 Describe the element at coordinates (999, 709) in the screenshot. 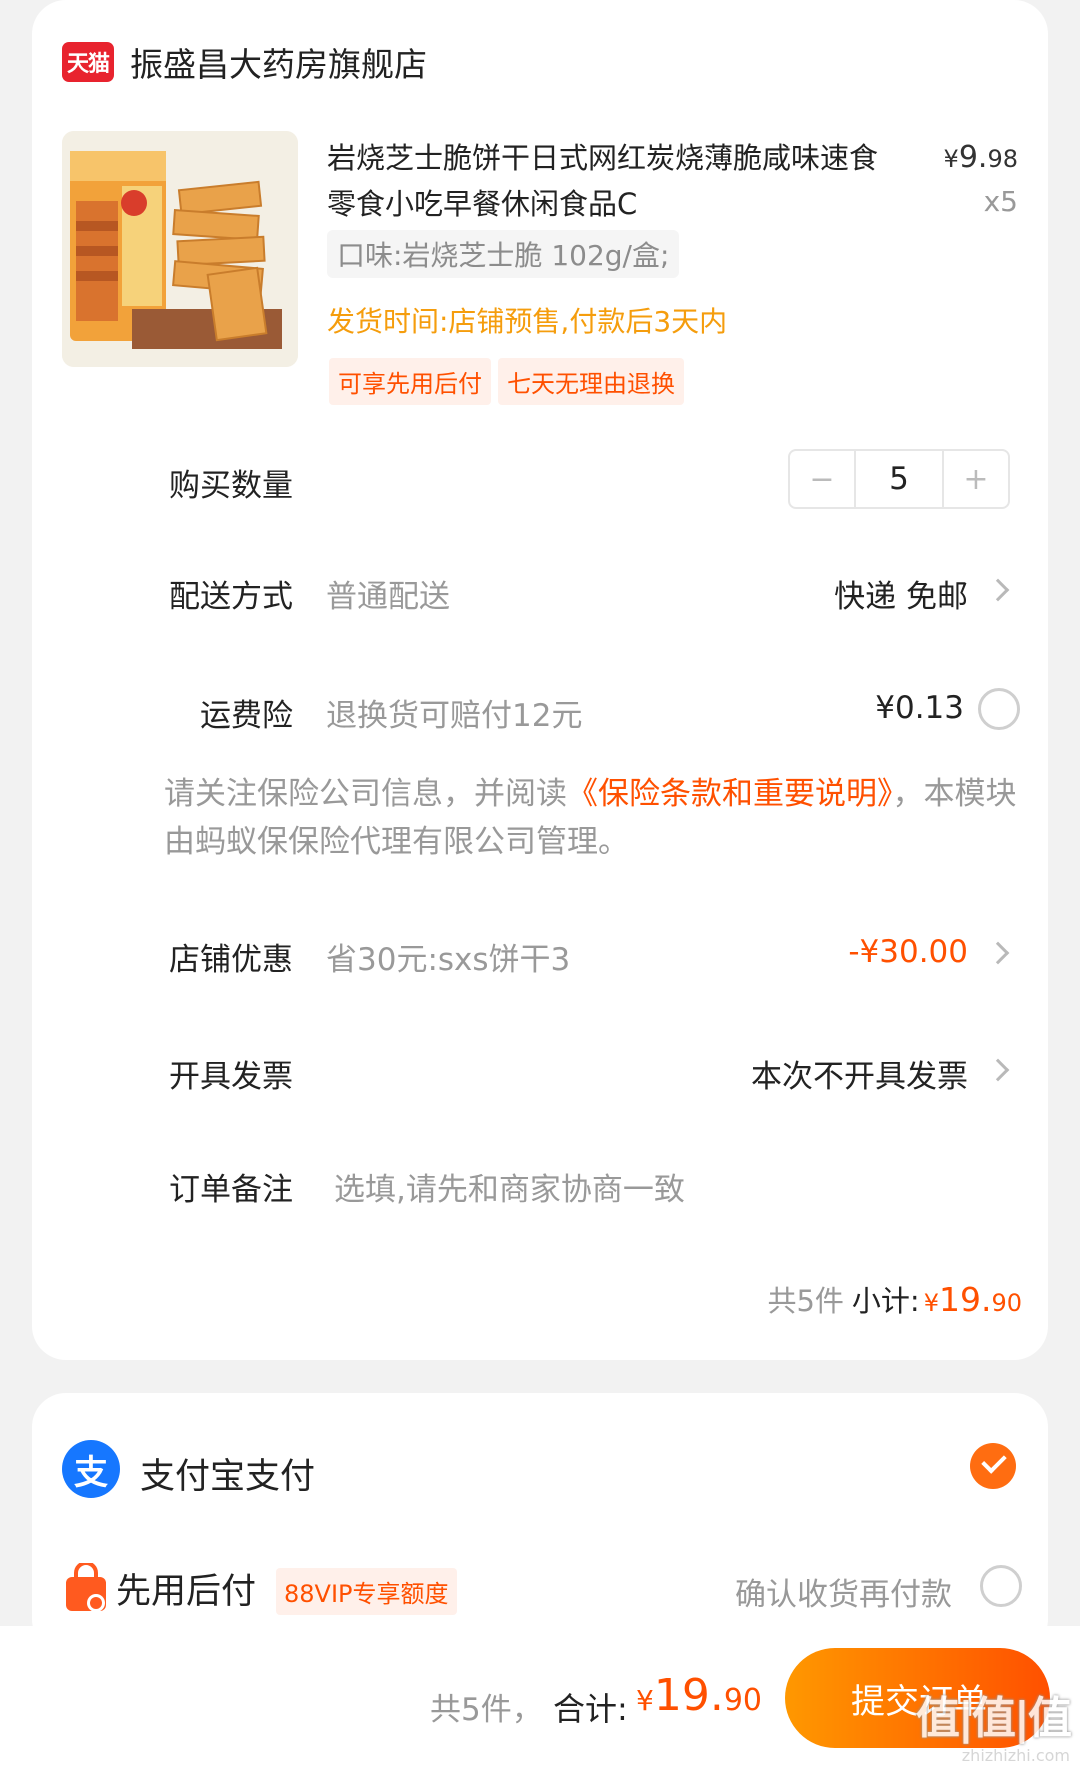

I see `insurance-radio` at that location.